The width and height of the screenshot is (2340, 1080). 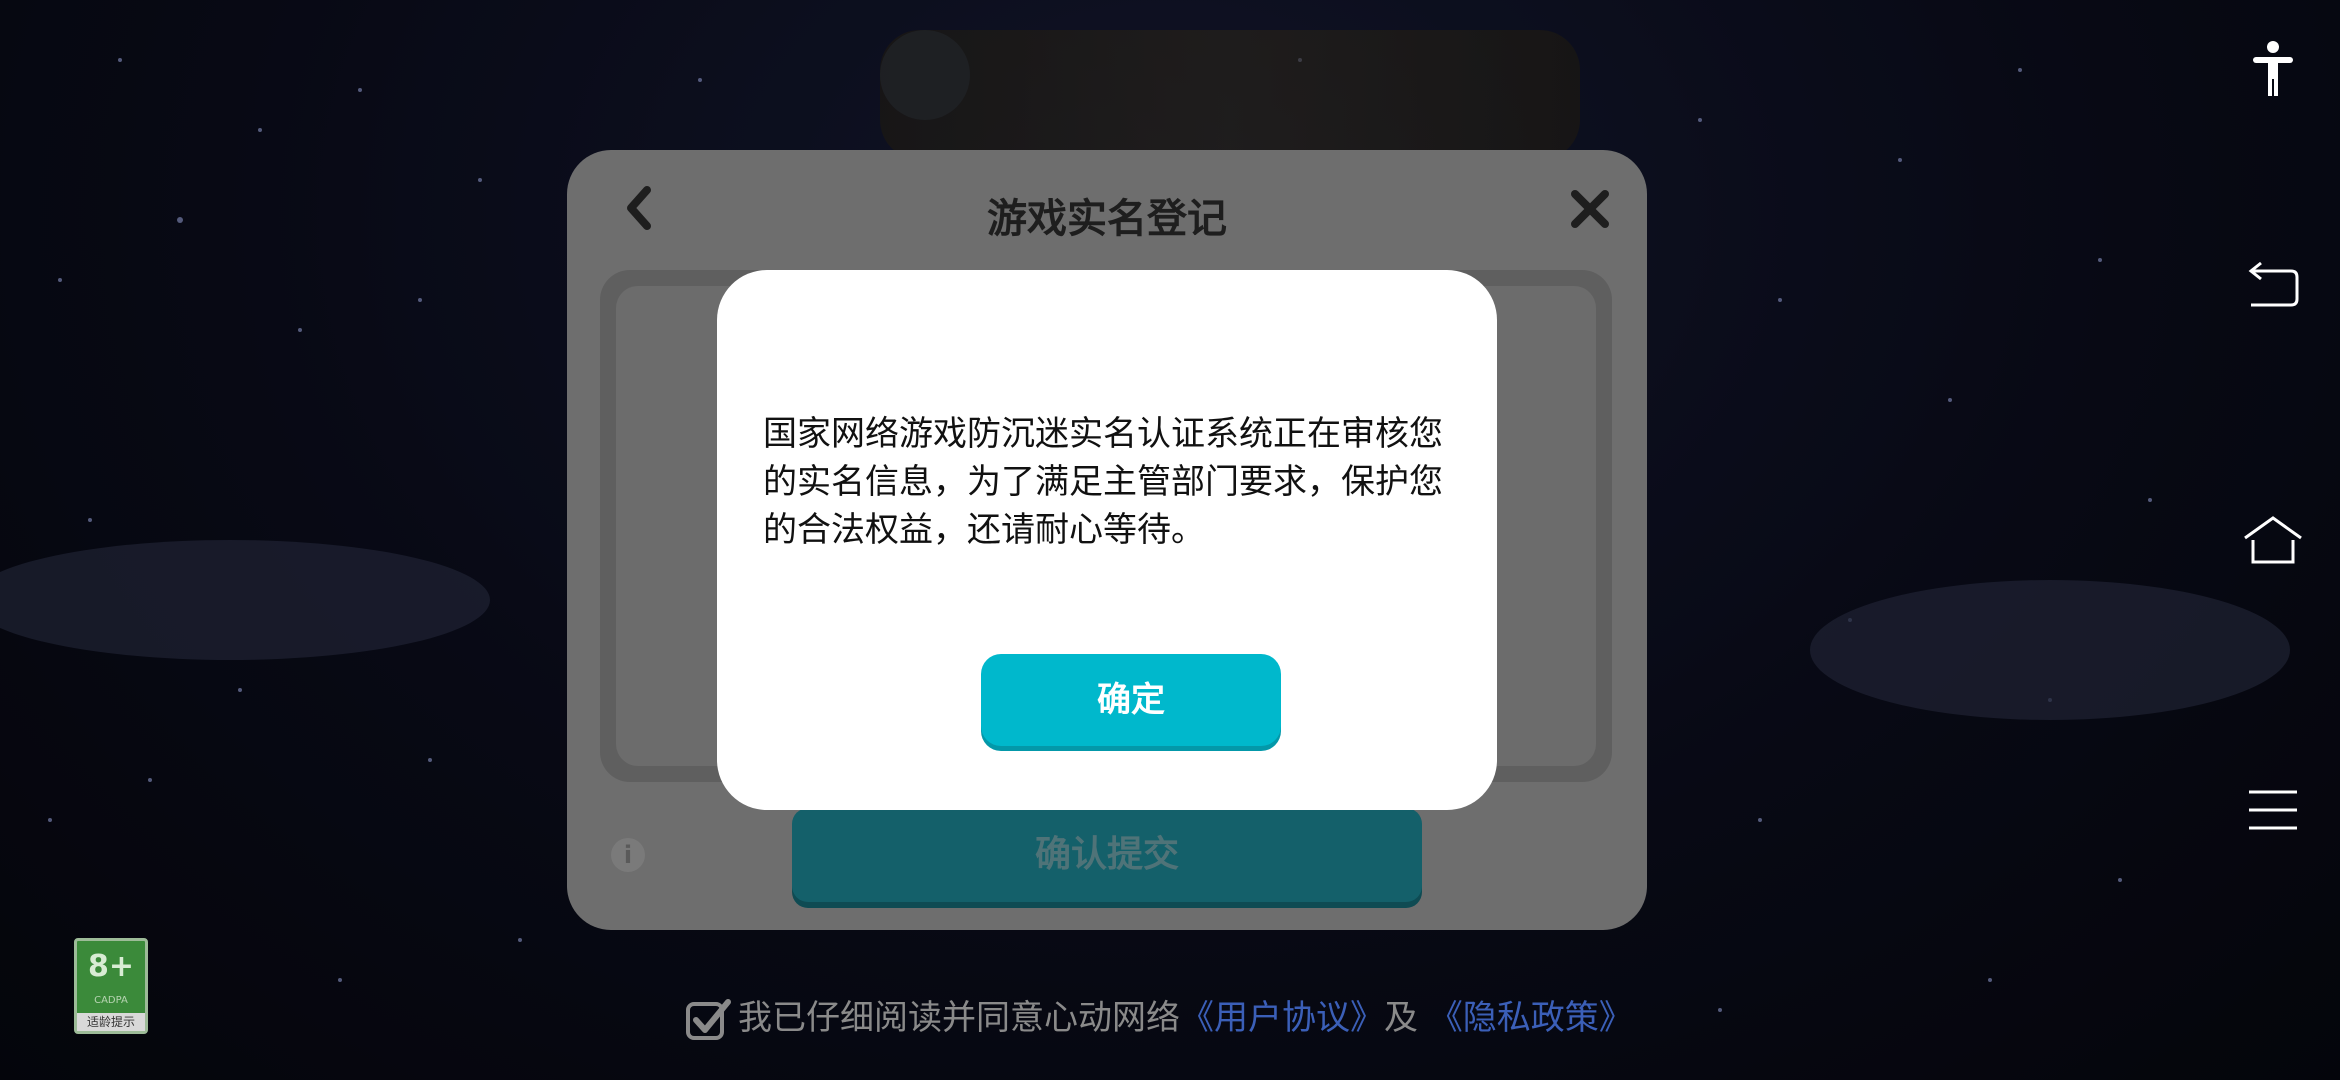 What do you see at coordinates (110, 966) in the screenshot?
I see `age-rating-value: 8+` at bounding box center [110, 966].